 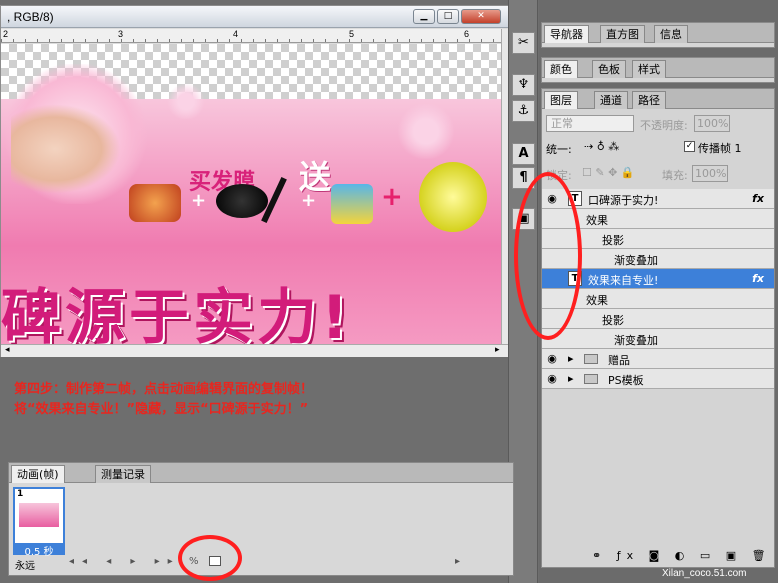 I want to click on animation-frame: 1, so click(x=39, y=516).